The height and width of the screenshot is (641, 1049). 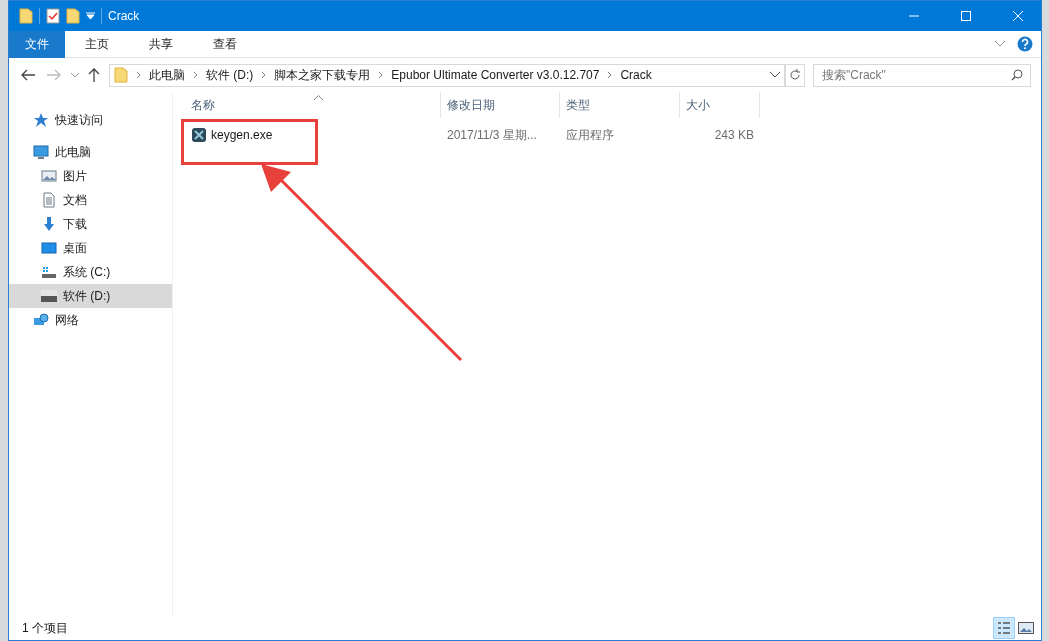 I want to click on ribbon-tab: 查看, so click(x=225, y=44).